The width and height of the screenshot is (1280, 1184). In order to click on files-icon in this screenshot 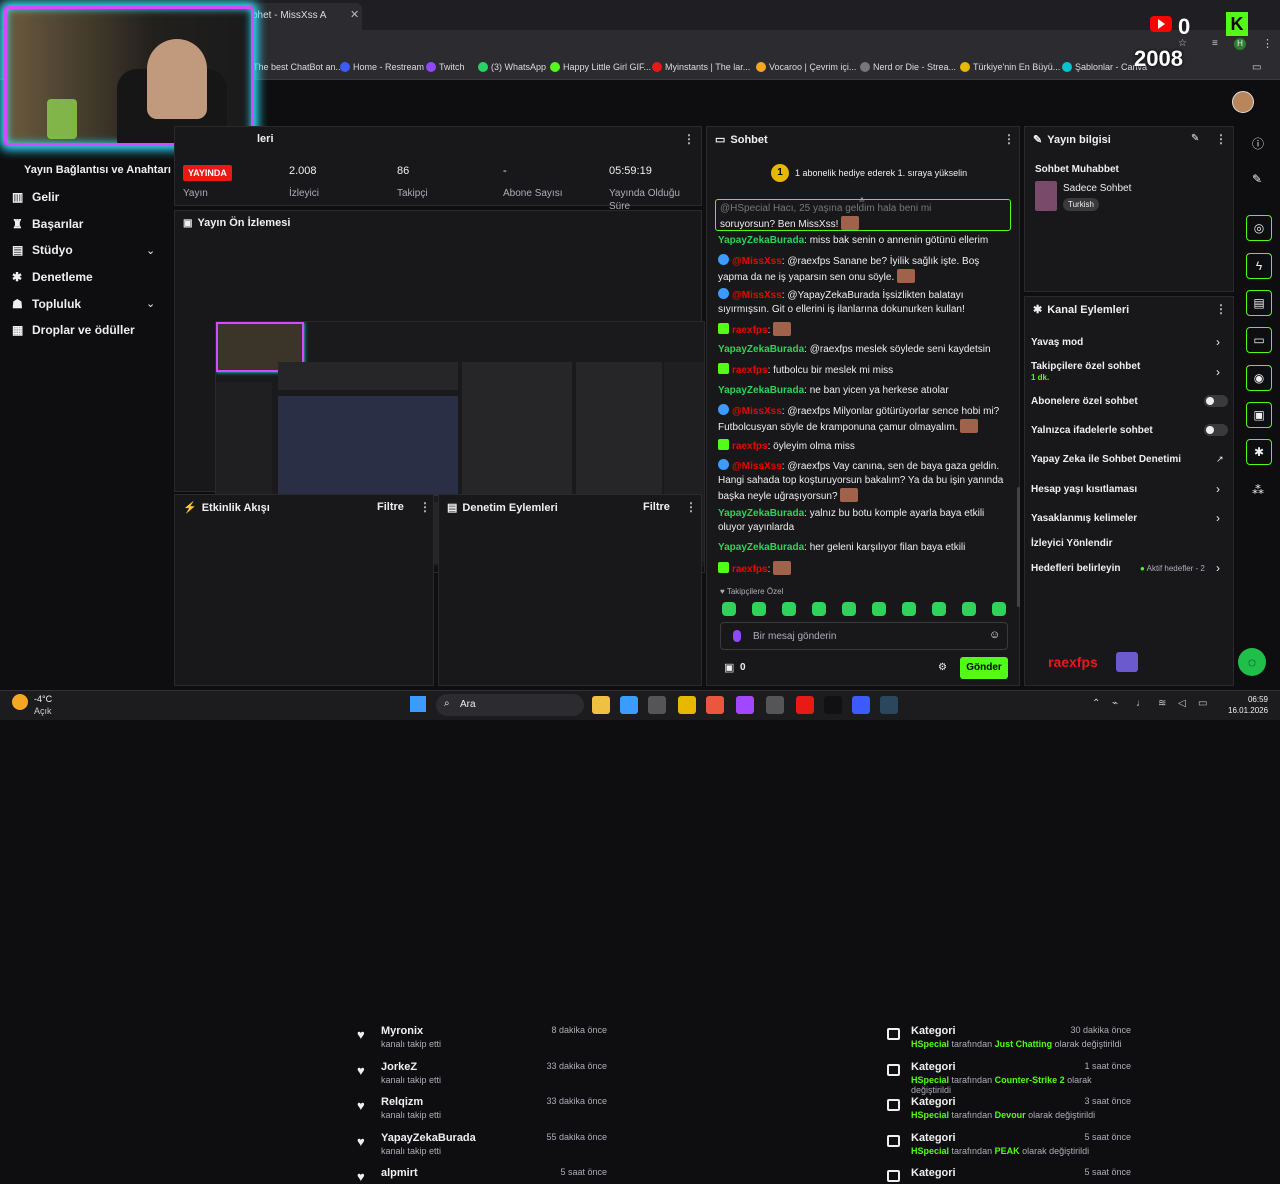, I will do `click(657, 705)`.